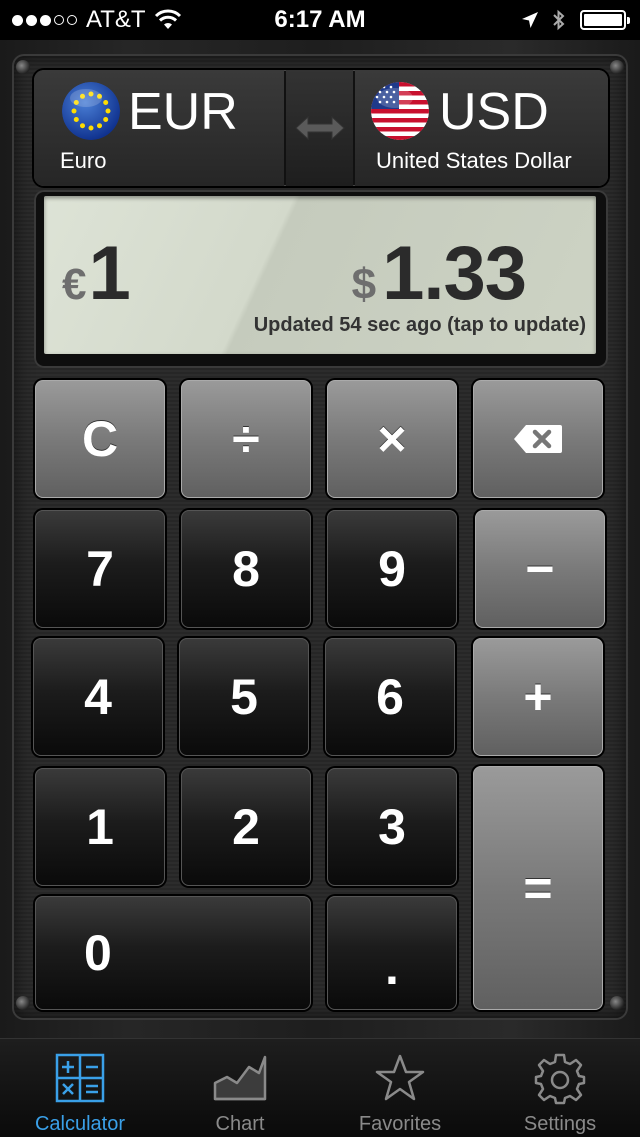  I want to click on backspace-button, so click(538, 439).